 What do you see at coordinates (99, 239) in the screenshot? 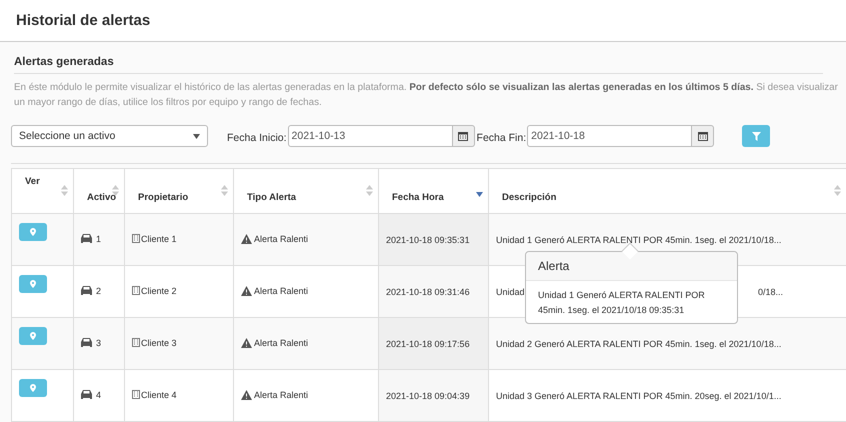
I see `asset-number: 1` at bounding box center [99, 239].